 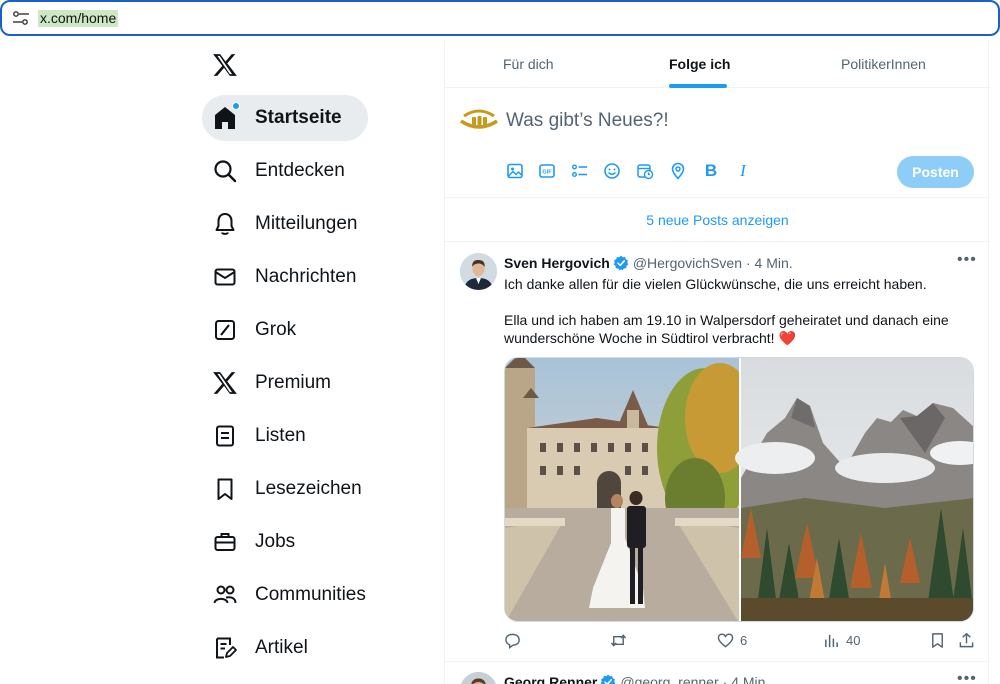 What do you see at coordinates (280, 435) in the screenshot?
I see `sidebar-item-label: Listen` at bounding box center [280, 435].